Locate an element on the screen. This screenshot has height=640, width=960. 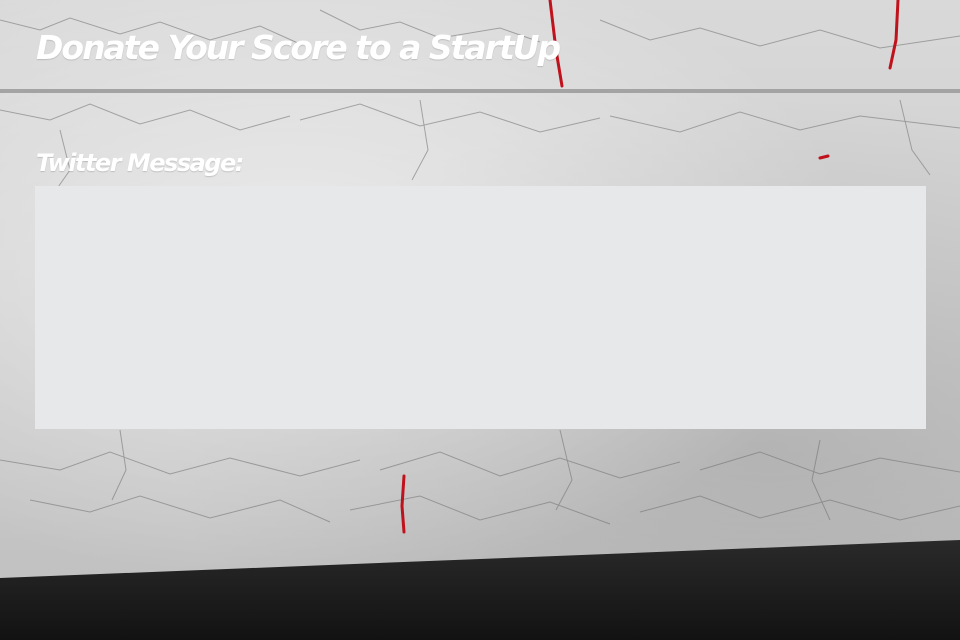
page-title: Donate Your Score to a StartUp is located at coordinates (298, 47).